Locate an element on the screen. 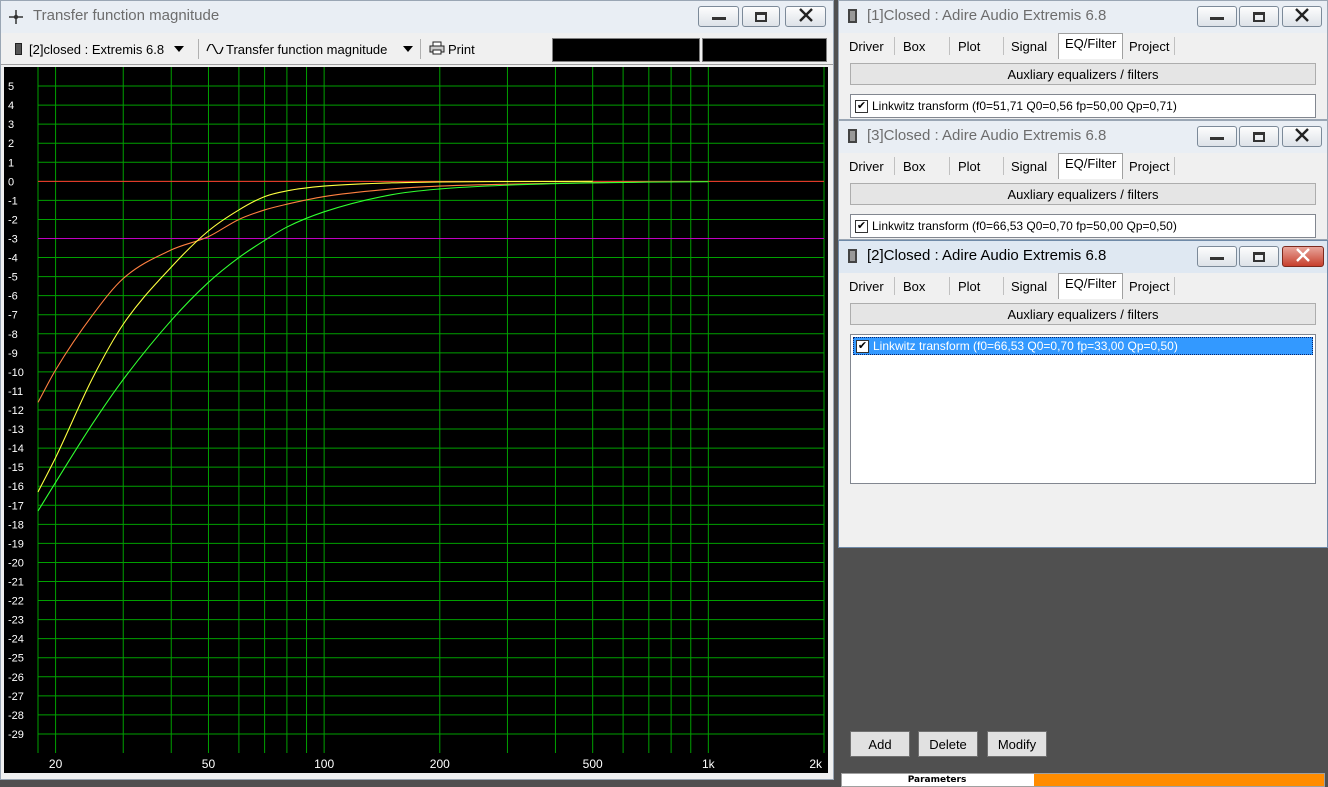 Image resolution: width=1328 pixels, height=787 pixels. print-button: Print is located at coordinates (452, 49).